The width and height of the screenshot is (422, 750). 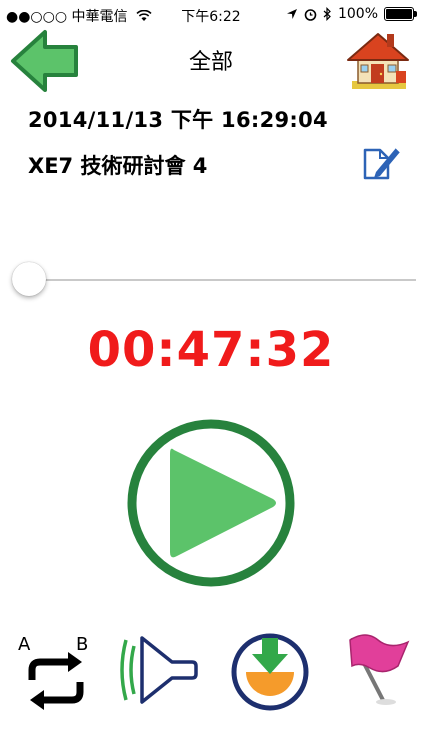 I want to click on alarm-icon, so click(x=310, y=14).